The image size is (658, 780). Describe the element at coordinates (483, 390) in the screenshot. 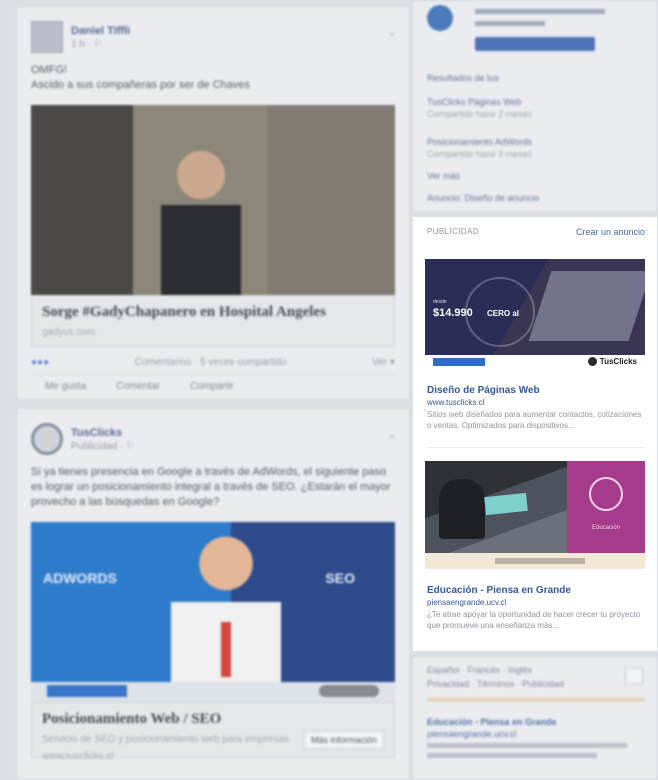

I see `ad-title: Diseño de Páginas Web` at that location.